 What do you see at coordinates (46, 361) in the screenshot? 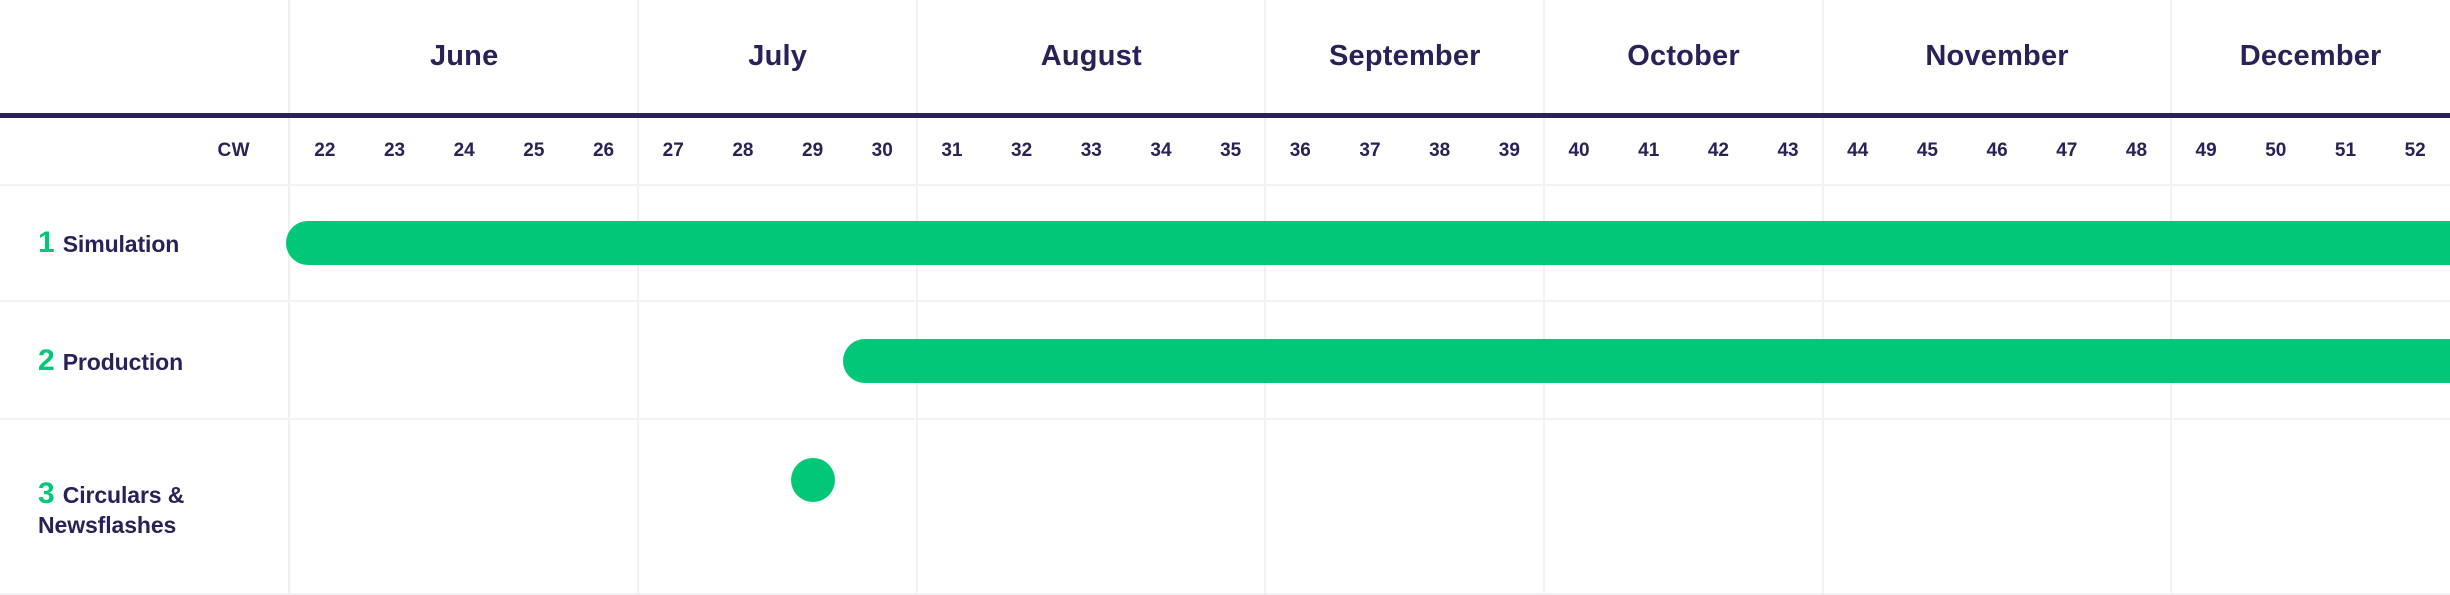
I see `gantt-row-number: 2` at bounding box center [46, 361].